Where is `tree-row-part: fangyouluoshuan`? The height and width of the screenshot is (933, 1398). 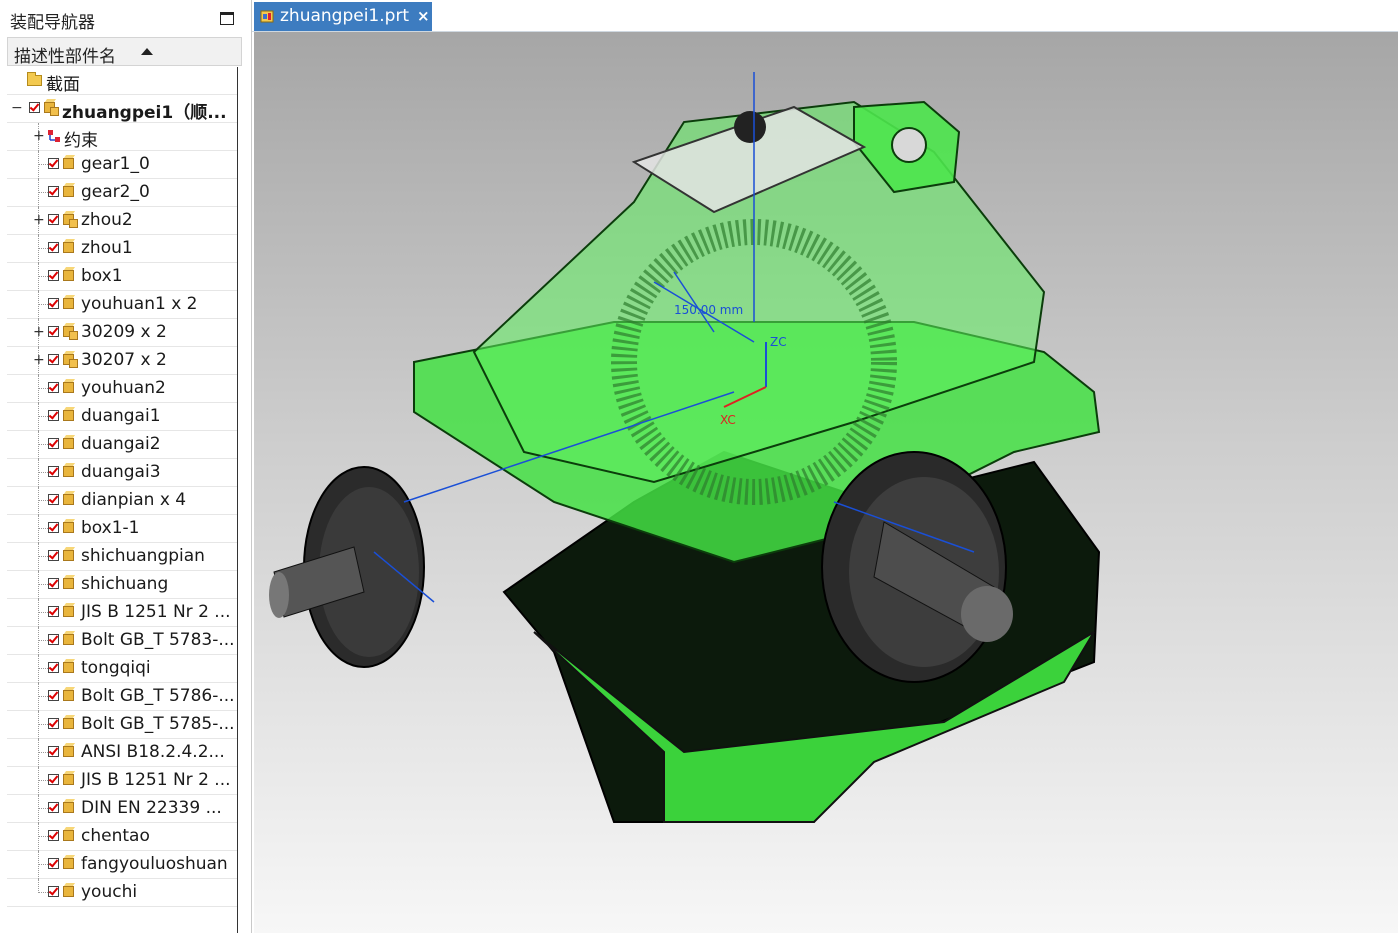
tree-row-part: fangyouluoshuan is located at coordinates (122, 865).